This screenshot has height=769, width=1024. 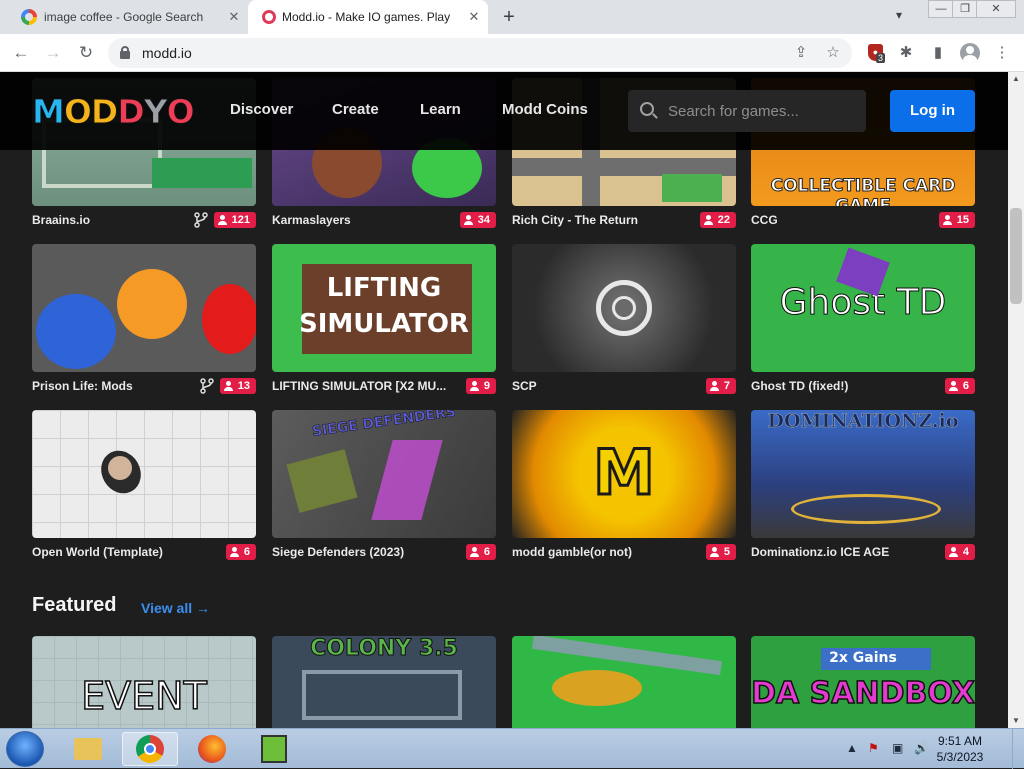 I want to click on explorer-taskbar-button, so click(x=88, y=749).